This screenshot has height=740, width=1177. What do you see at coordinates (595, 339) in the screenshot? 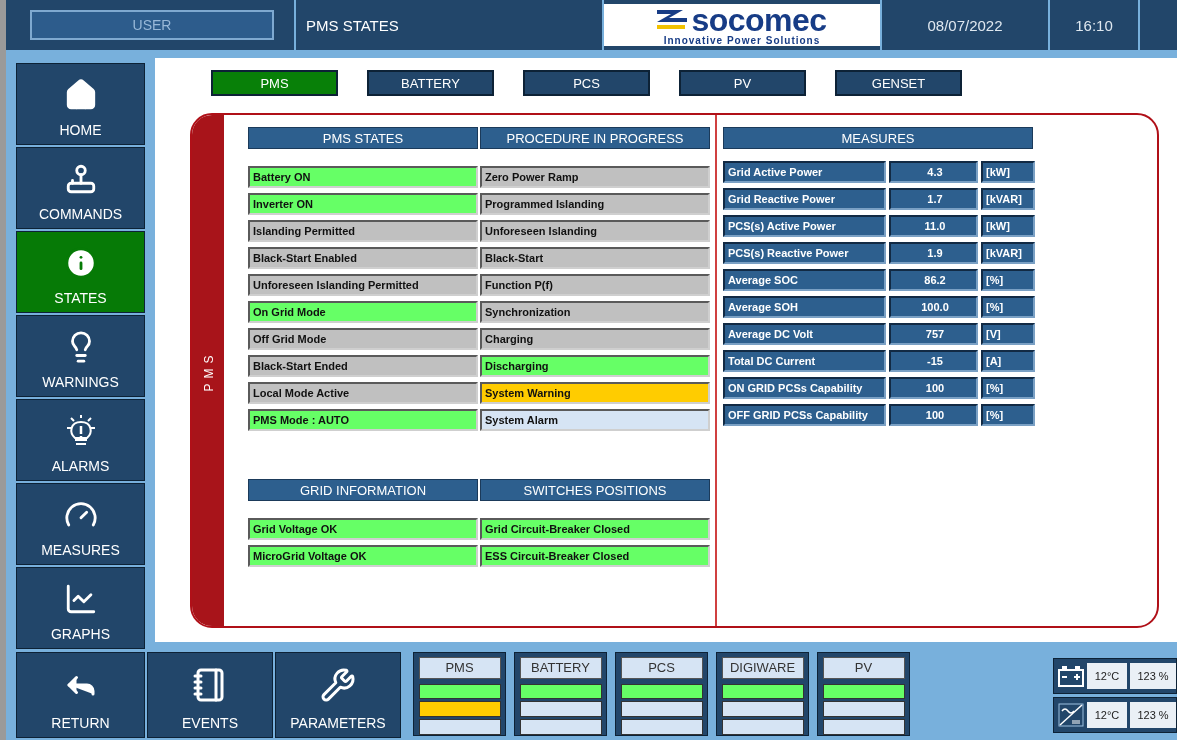
I see `status-cell: Charging` at bounding box center [595, 339].